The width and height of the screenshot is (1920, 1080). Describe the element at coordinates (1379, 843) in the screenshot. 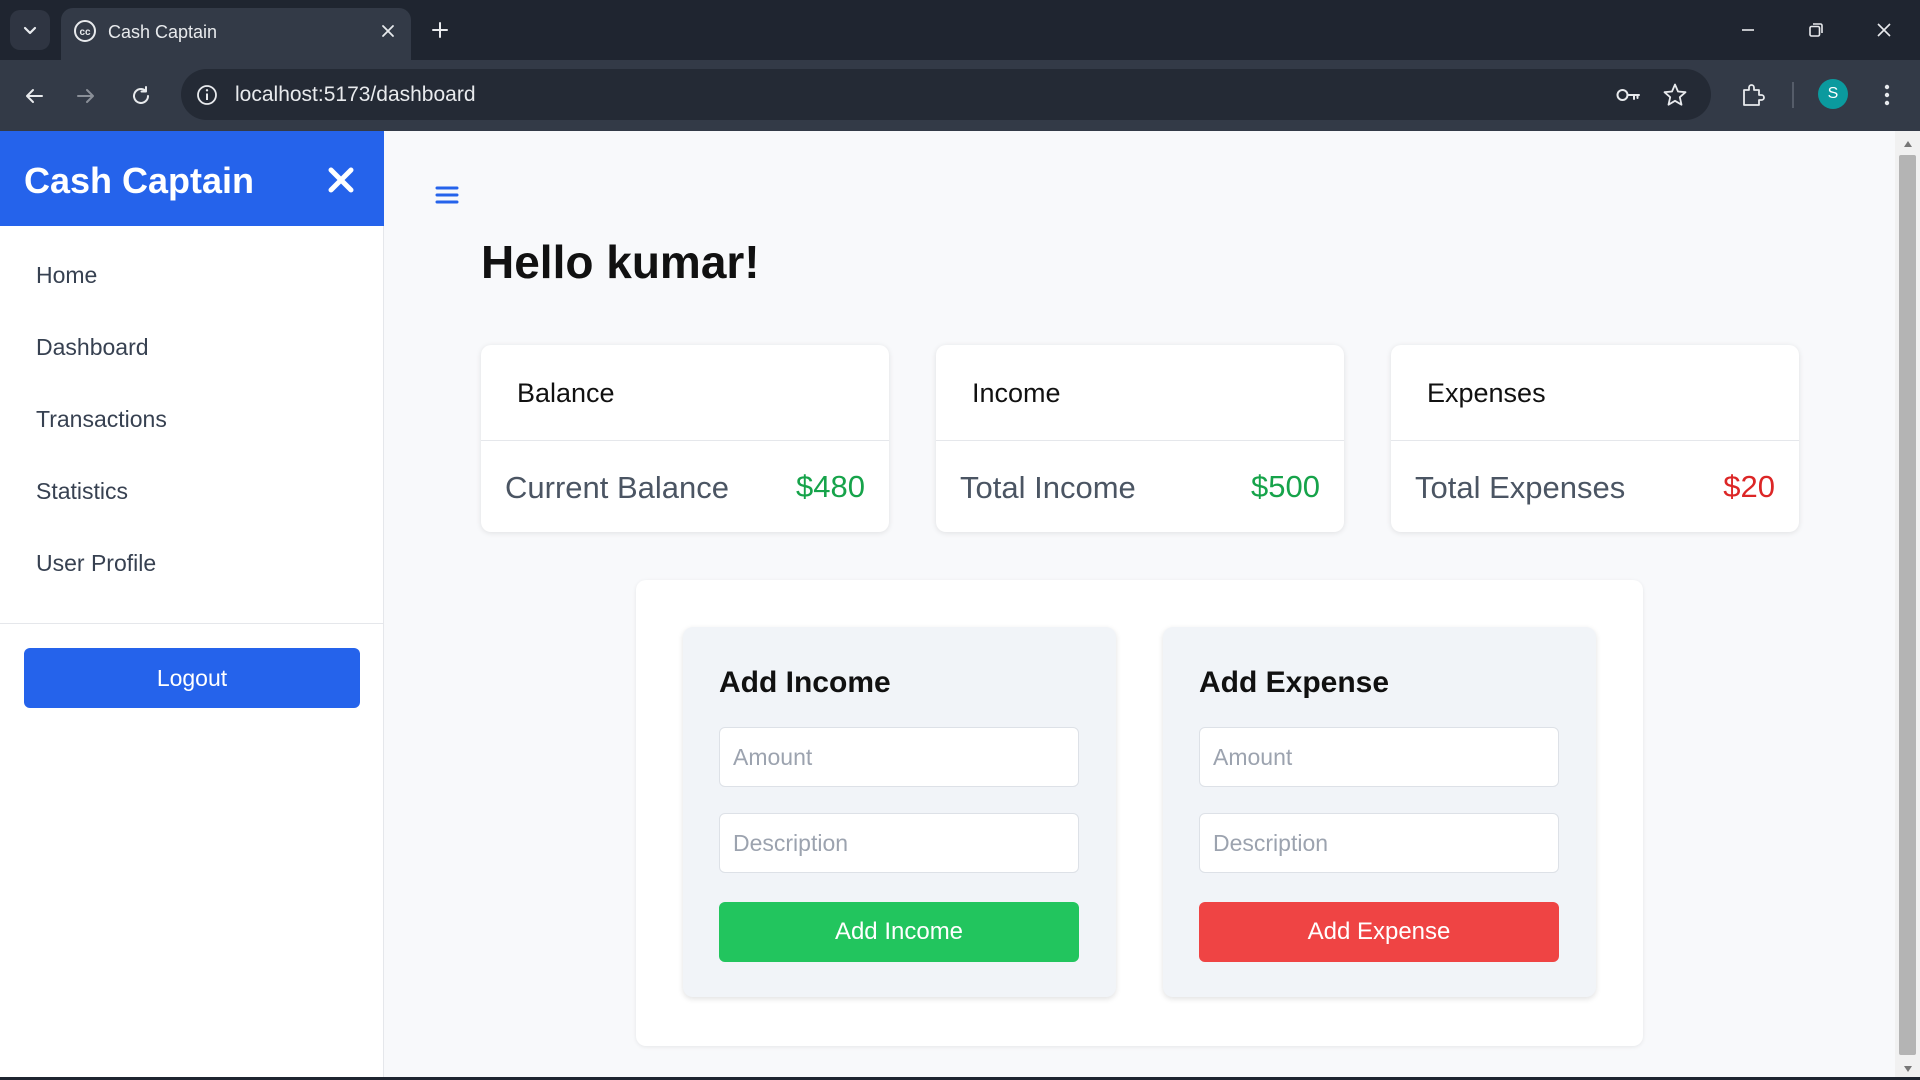

I see `expense-description-input` at that location.